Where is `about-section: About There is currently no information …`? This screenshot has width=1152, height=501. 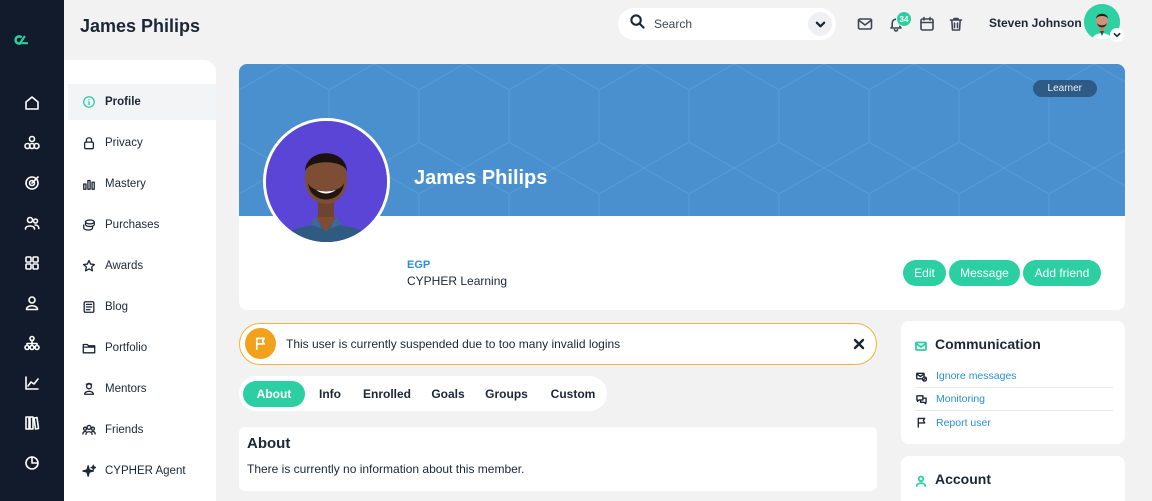 about-section: About There is currently no information … is located at coordinates (558, 459).